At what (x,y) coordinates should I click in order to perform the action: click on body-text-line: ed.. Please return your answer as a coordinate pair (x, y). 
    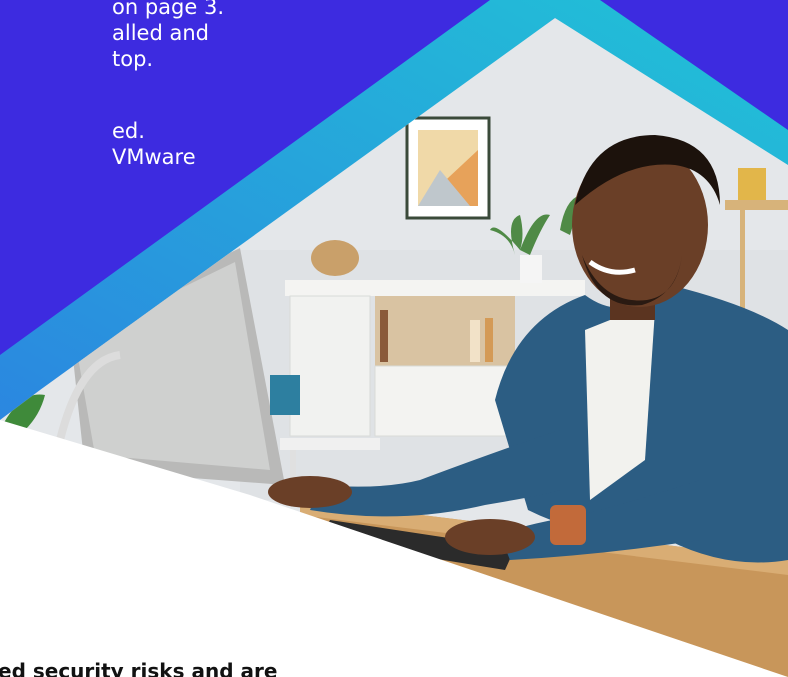
    Looking at the image, I should click on (128, 131).